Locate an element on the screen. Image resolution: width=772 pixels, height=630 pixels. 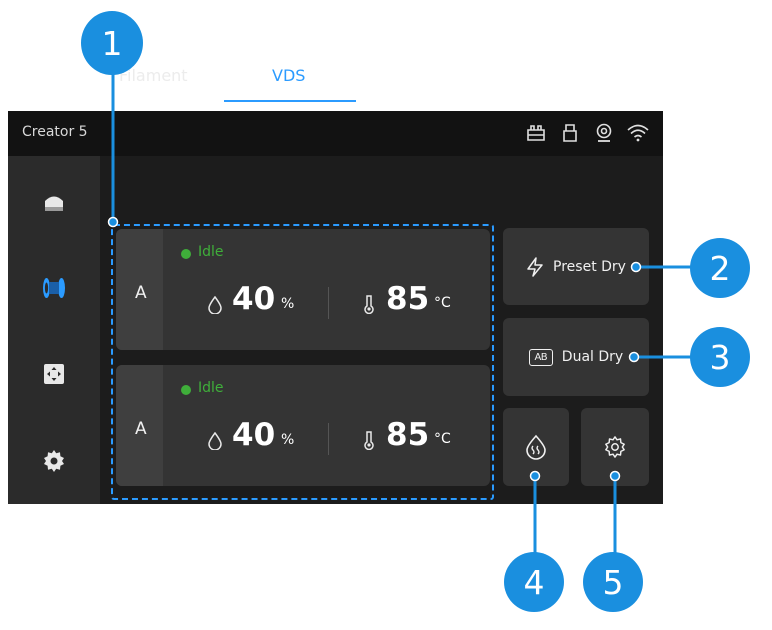
dual-dry-button: AB Dual Dry is located at coordinates (576, 357).